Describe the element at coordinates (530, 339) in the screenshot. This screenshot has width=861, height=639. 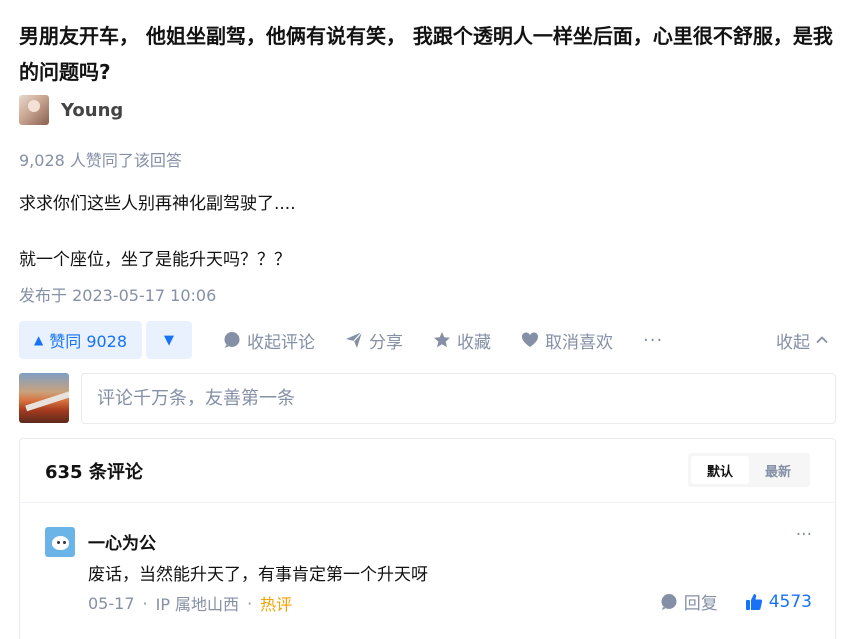
I see `heart-icon` at that location.